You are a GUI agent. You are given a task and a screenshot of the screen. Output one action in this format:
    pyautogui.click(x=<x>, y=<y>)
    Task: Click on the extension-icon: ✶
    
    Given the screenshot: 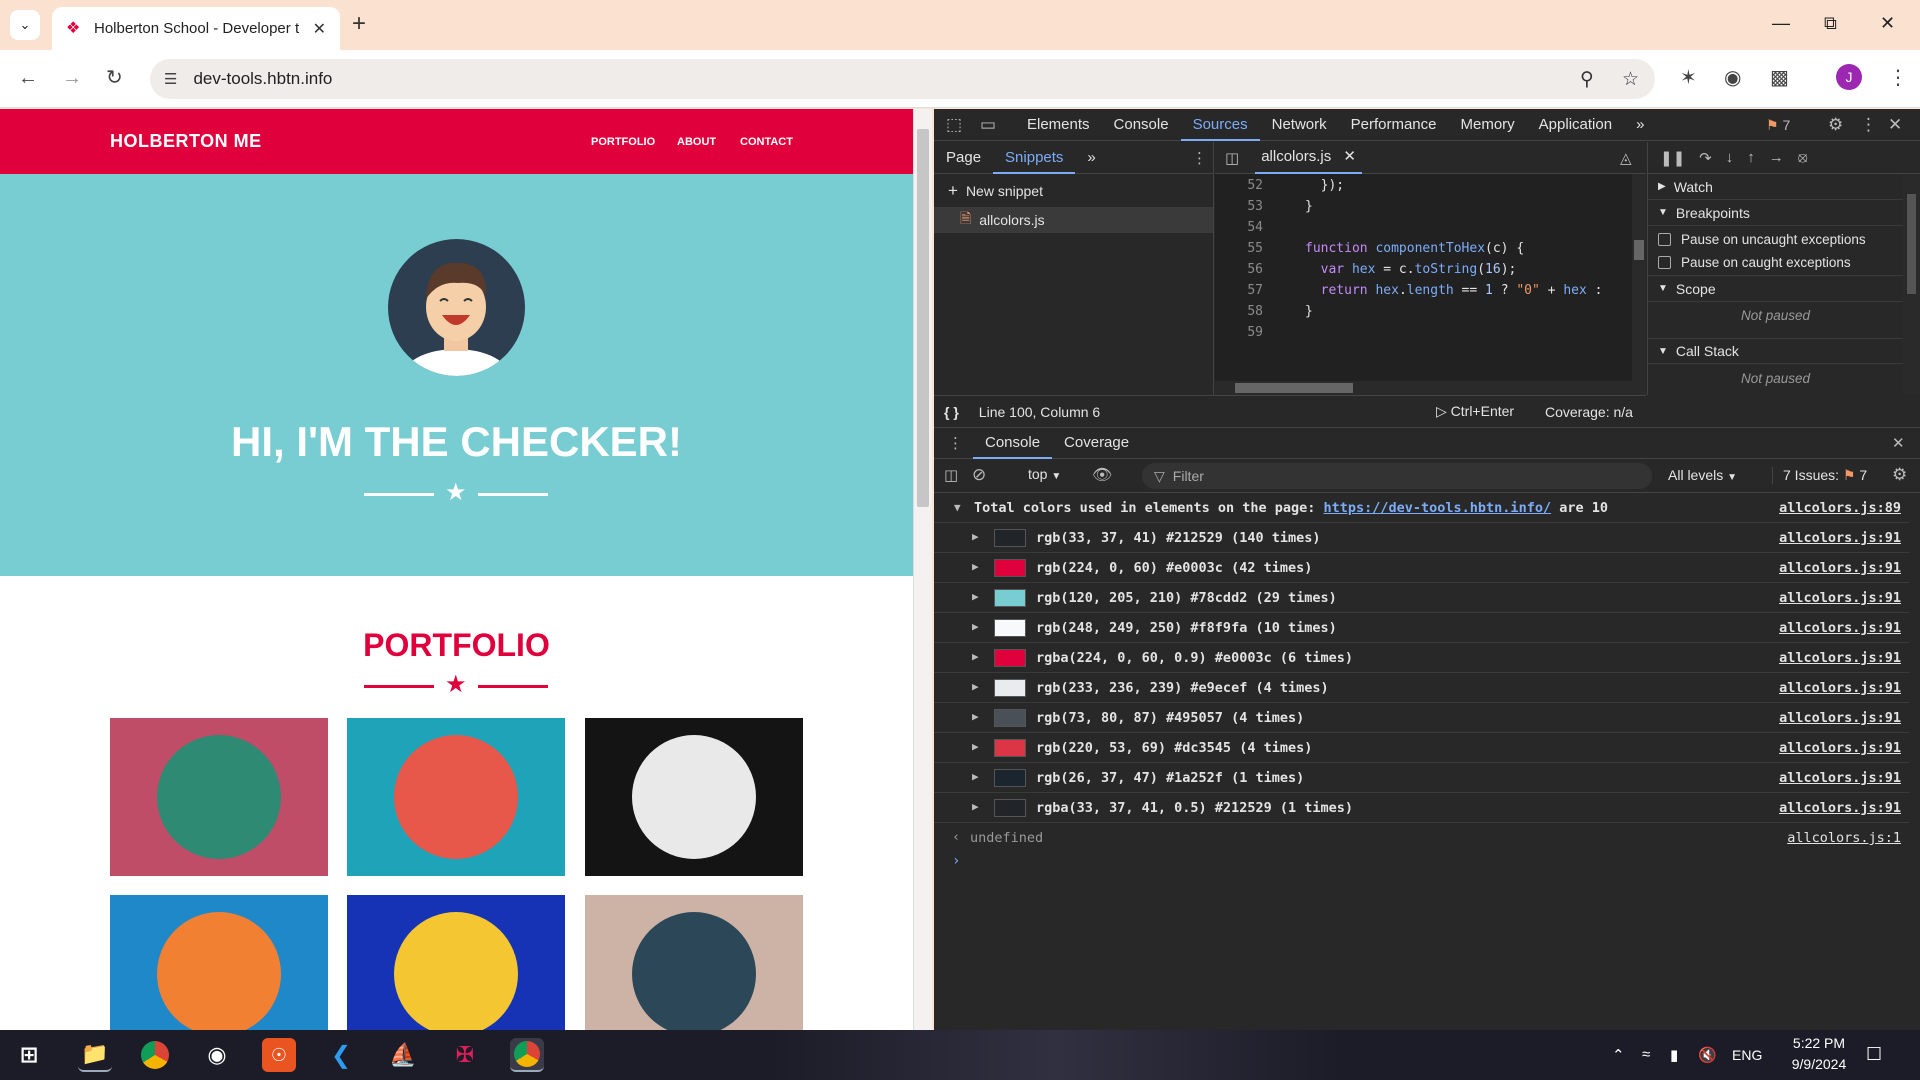 What is the action you would take?
    pyautogui.click(x=1688, y=78)
    